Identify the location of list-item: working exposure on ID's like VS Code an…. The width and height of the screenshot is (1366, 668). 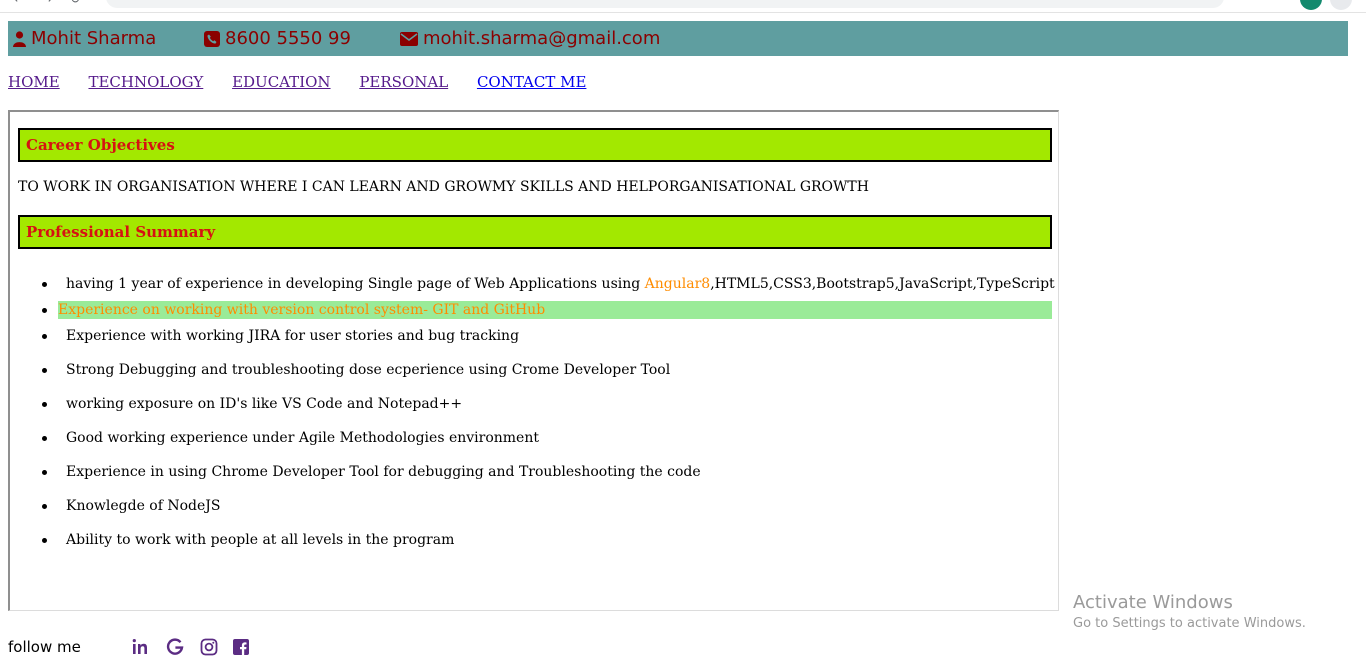
(532, 404).